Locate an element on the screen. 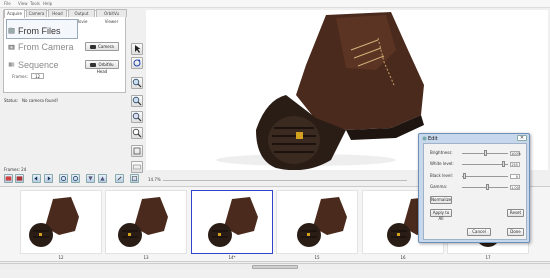  from-files-option: From Files is located at coordinates (39, 31).